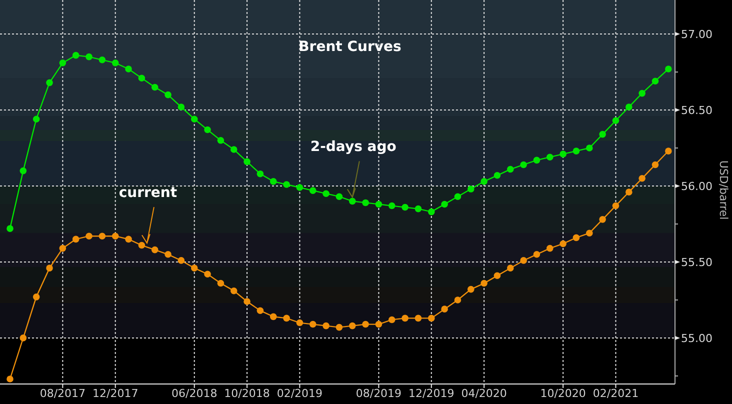 The image size is (732, 404). I want to click on axis-label: 55.00, so click(696, 338).